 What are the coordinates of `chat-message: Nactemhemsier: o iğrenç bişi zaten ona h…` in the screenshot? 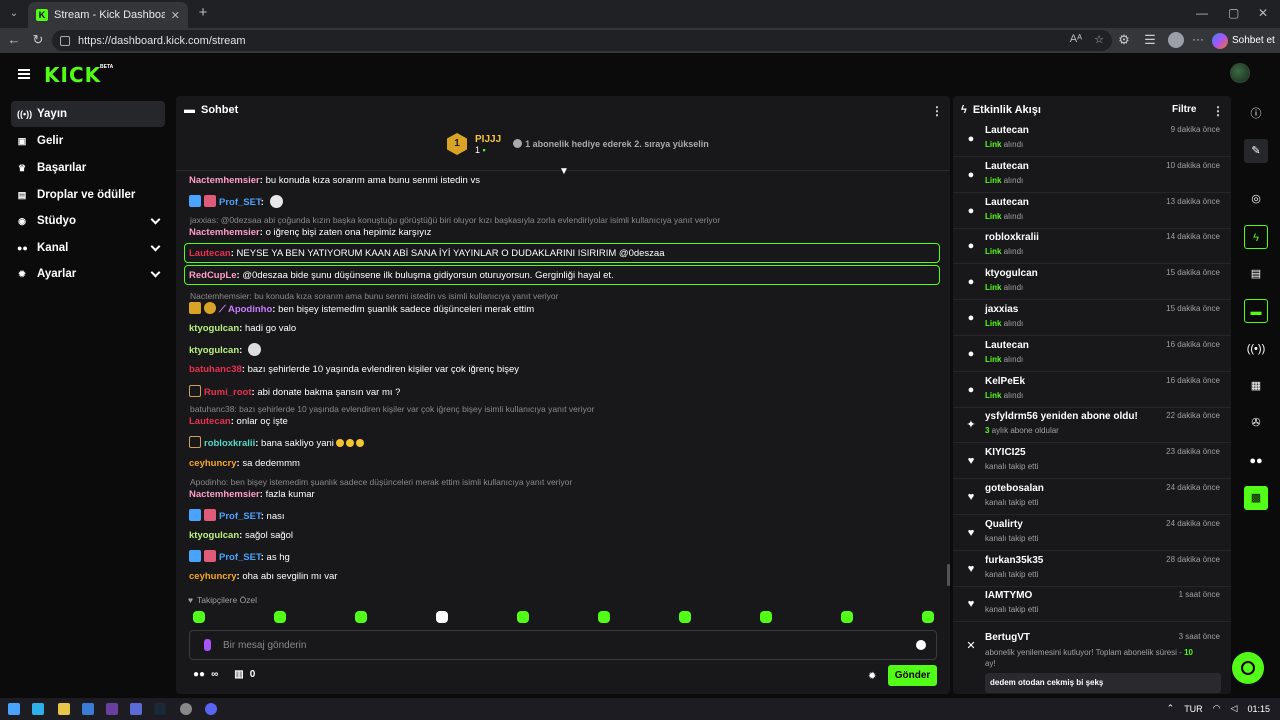 It's located at (310, 232).